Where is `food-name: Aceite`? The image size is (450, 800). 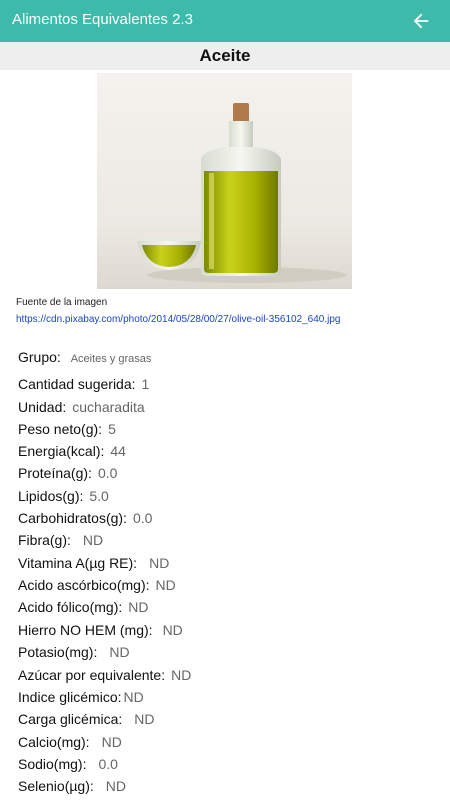 food-name: Aceite is located at coordinates (225, 55).